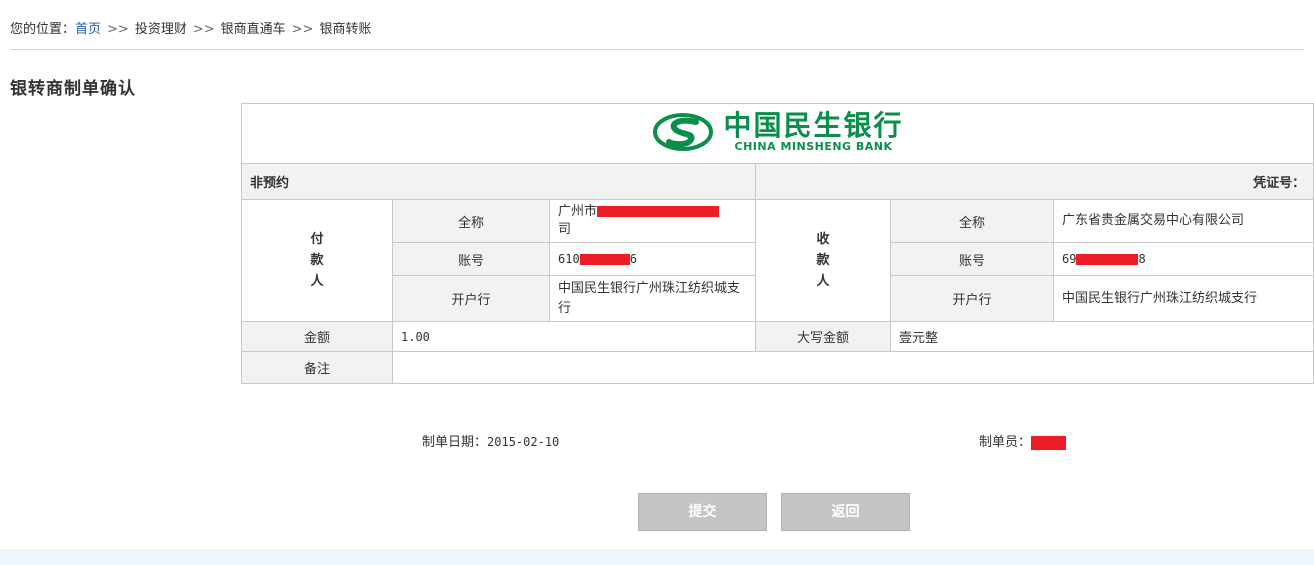  I want to click on remark-value, so click(852, 367).